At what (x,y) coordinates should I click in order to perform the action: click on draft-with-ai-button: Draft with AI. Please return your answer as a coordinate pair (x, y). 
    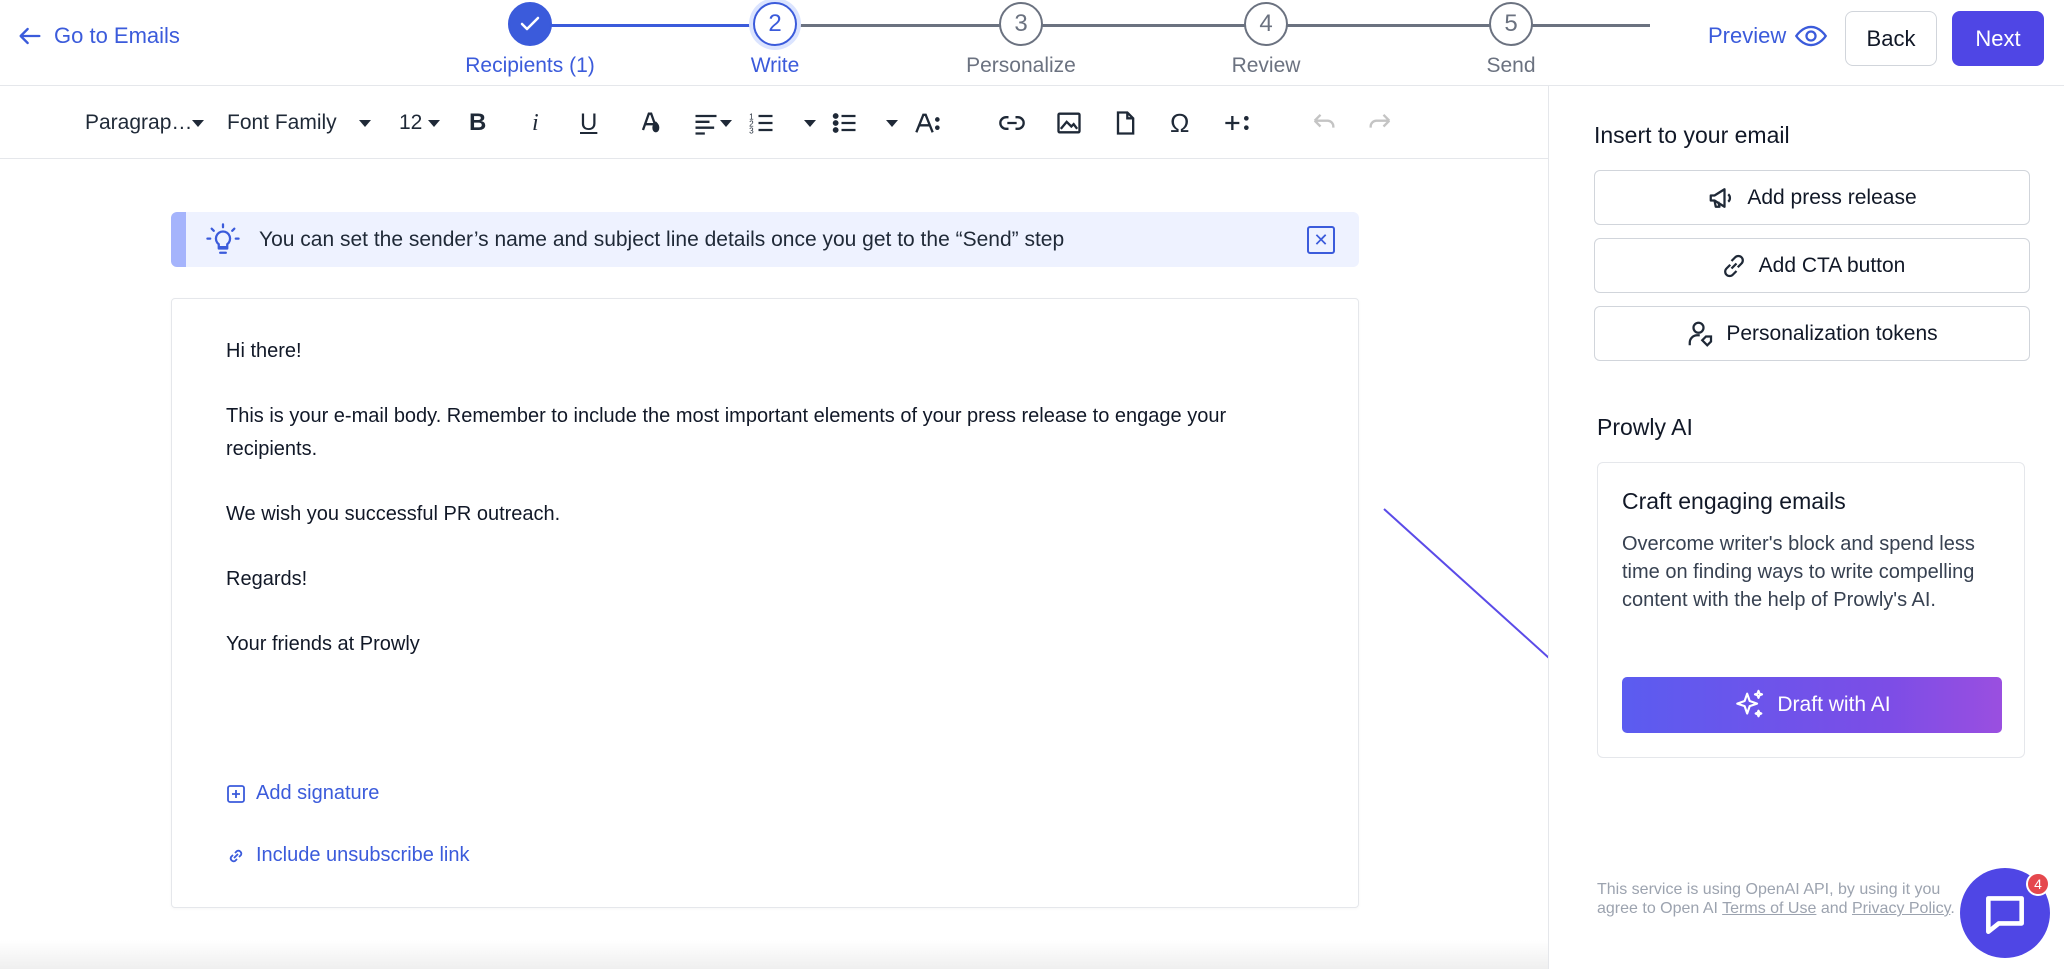
    Looking at the image, I should click on (1812, 705).